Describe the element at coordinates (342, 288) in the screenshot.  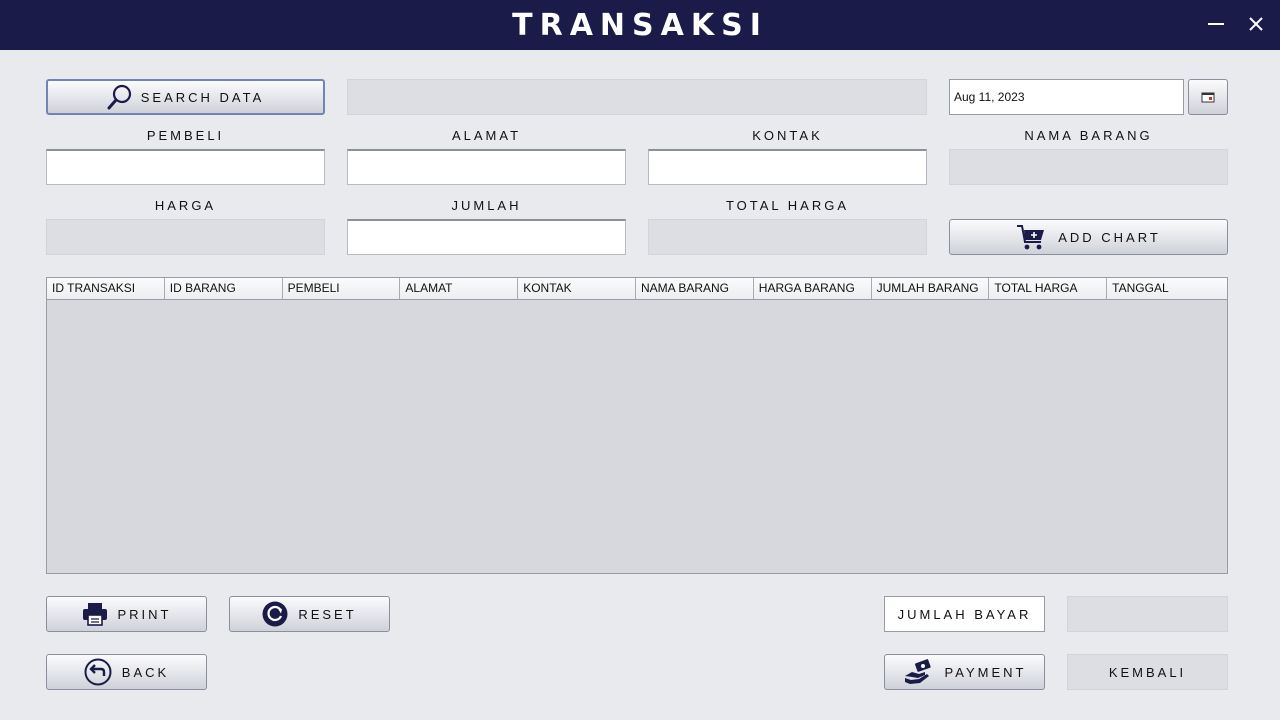
I see `column-header: PEMBELI` at that location.